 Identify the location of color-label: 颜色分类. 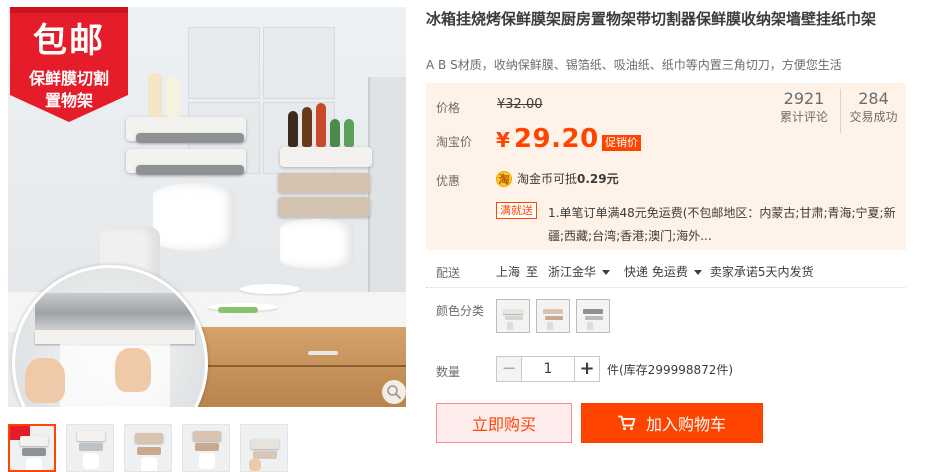
(460, 311).